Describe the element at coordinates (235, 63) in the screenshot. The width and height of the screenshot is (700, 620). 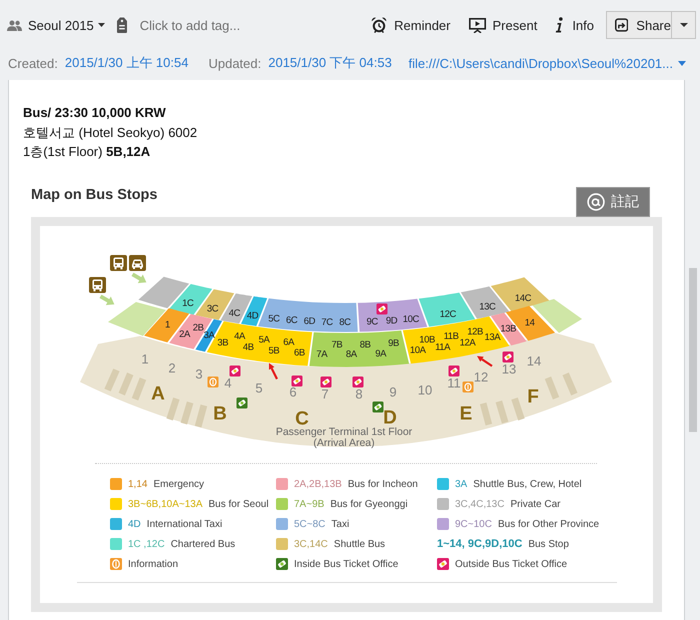
I see `updated-label: Updated:` at that location.